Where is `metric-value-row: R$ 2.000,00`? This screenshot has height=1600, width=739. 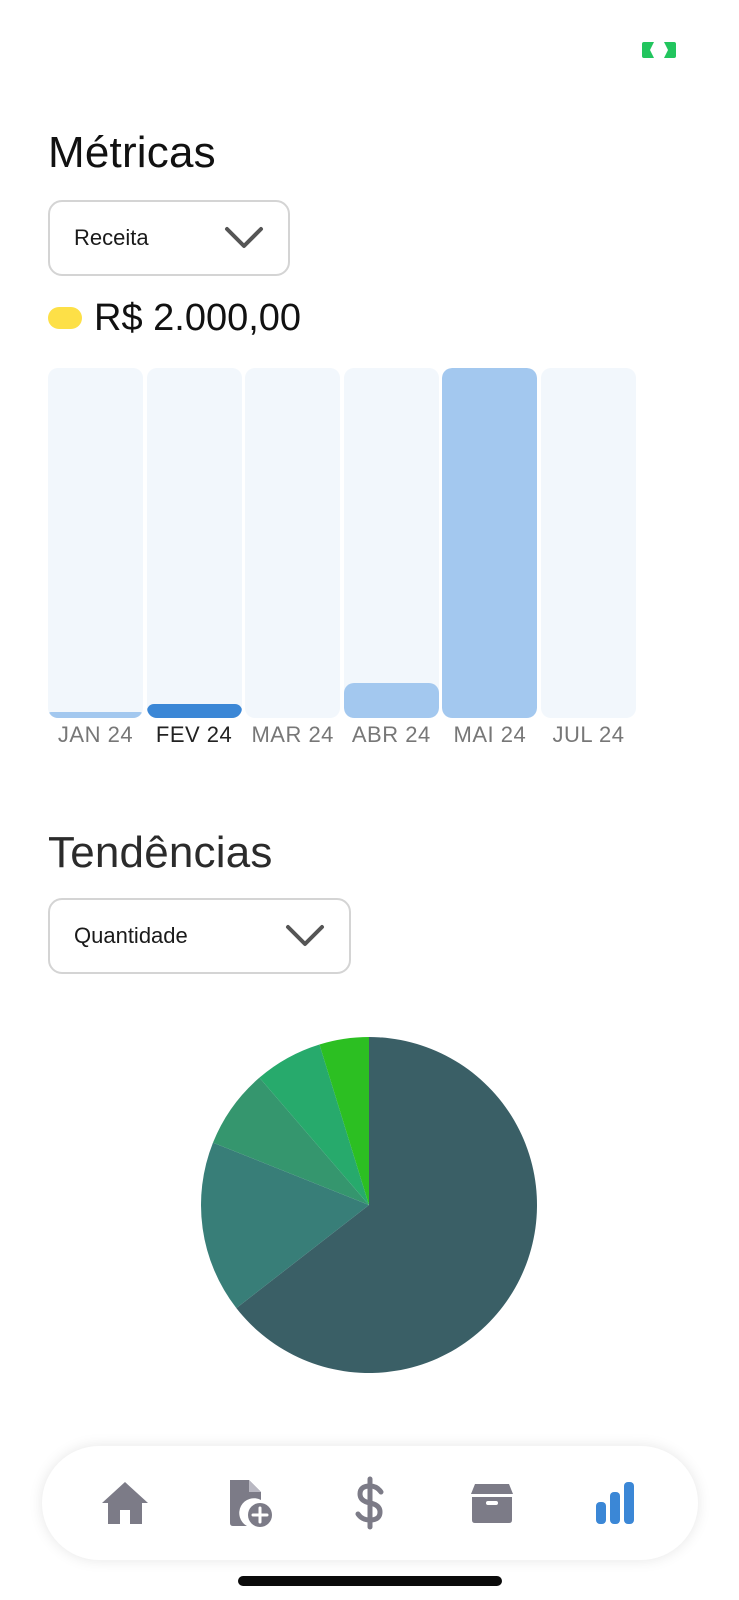
metric-value-row: R$ 2.000,00 is located at coordinates (174, 318).